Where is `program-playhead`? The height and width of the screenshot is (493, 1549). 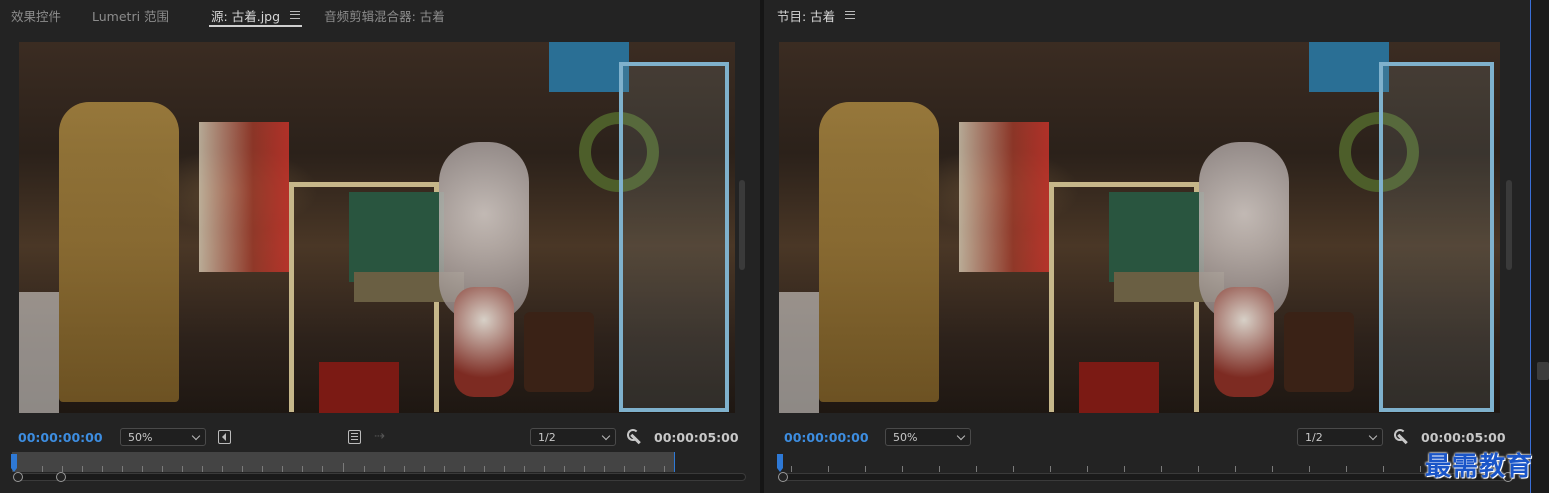 program-playhead is located at coordinates (780, 463).